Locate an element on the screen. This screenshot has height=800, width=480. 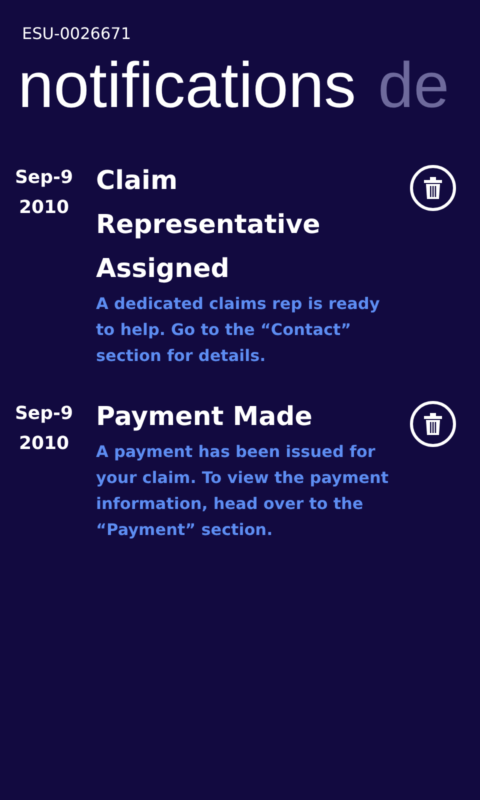
pivot-header: notifications is located at coordinates (187, 85).